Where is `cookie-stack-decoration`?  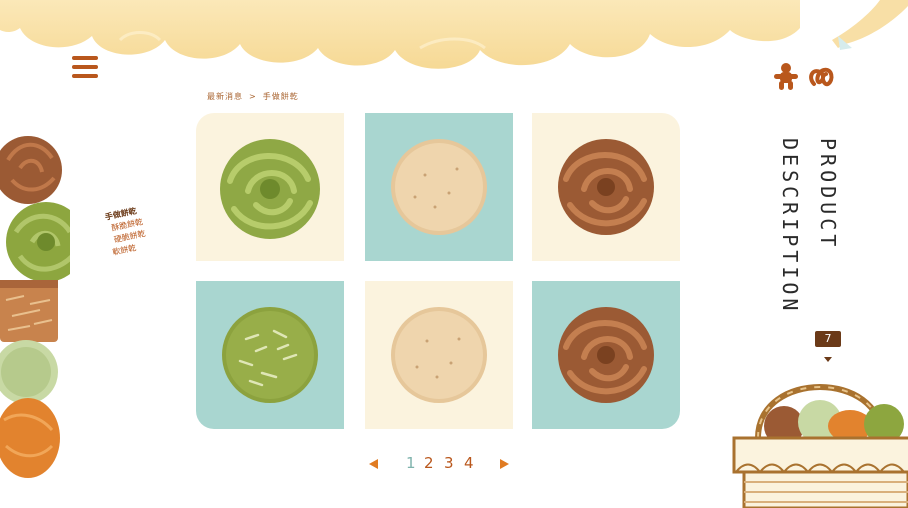 cookie-stack-decoration is located at coordinates (35, 307).